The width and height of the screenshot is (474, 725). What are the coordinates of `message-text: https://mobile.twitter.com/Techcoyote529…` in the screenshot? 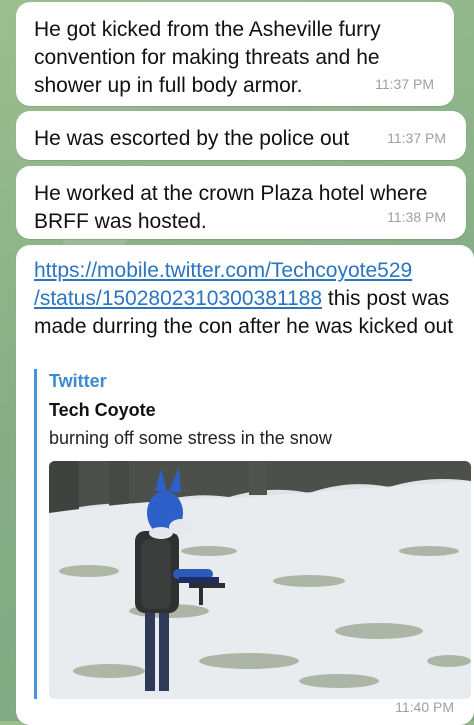 It's located at (246, 299).